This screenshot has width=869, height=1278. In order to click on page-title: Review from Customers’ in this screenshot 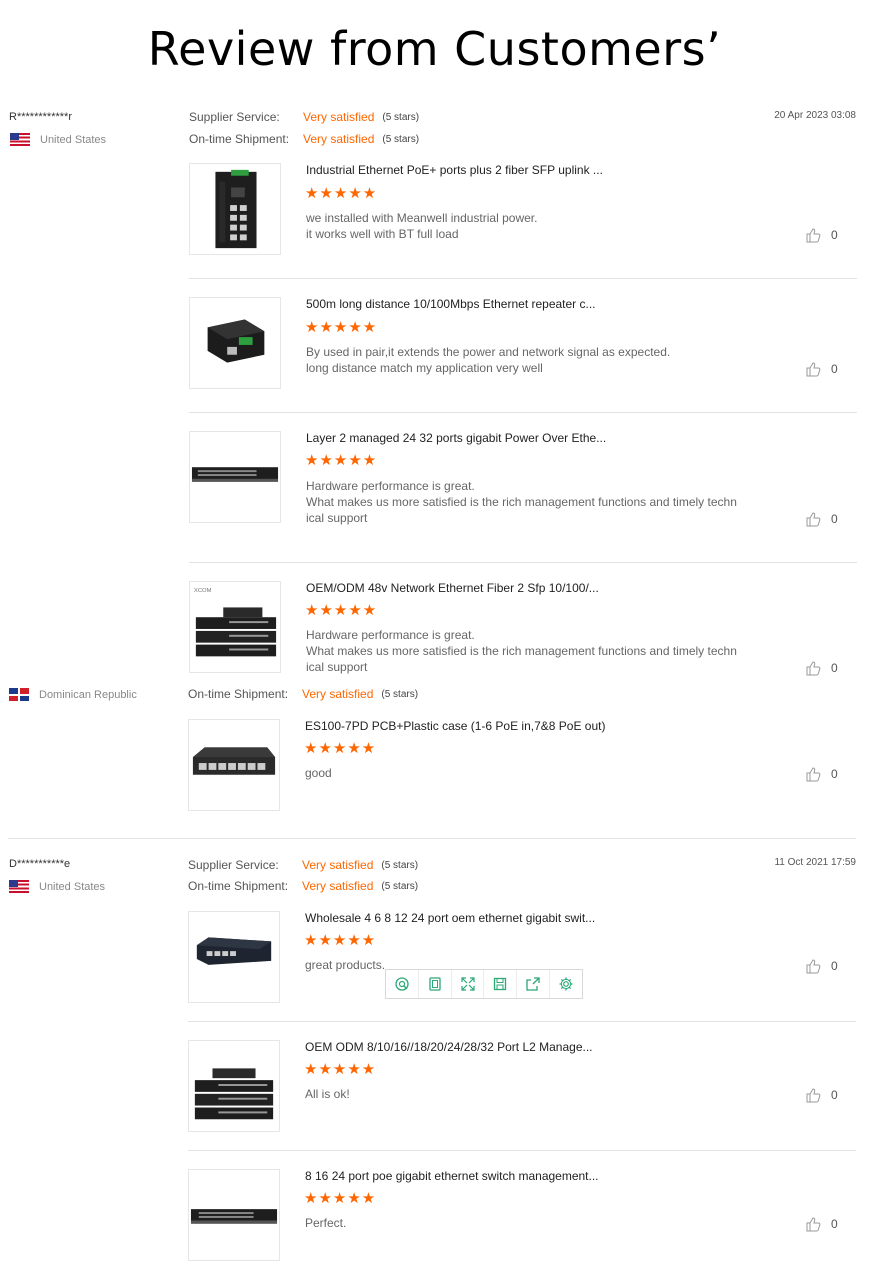, I will do `click(434, 49)`.